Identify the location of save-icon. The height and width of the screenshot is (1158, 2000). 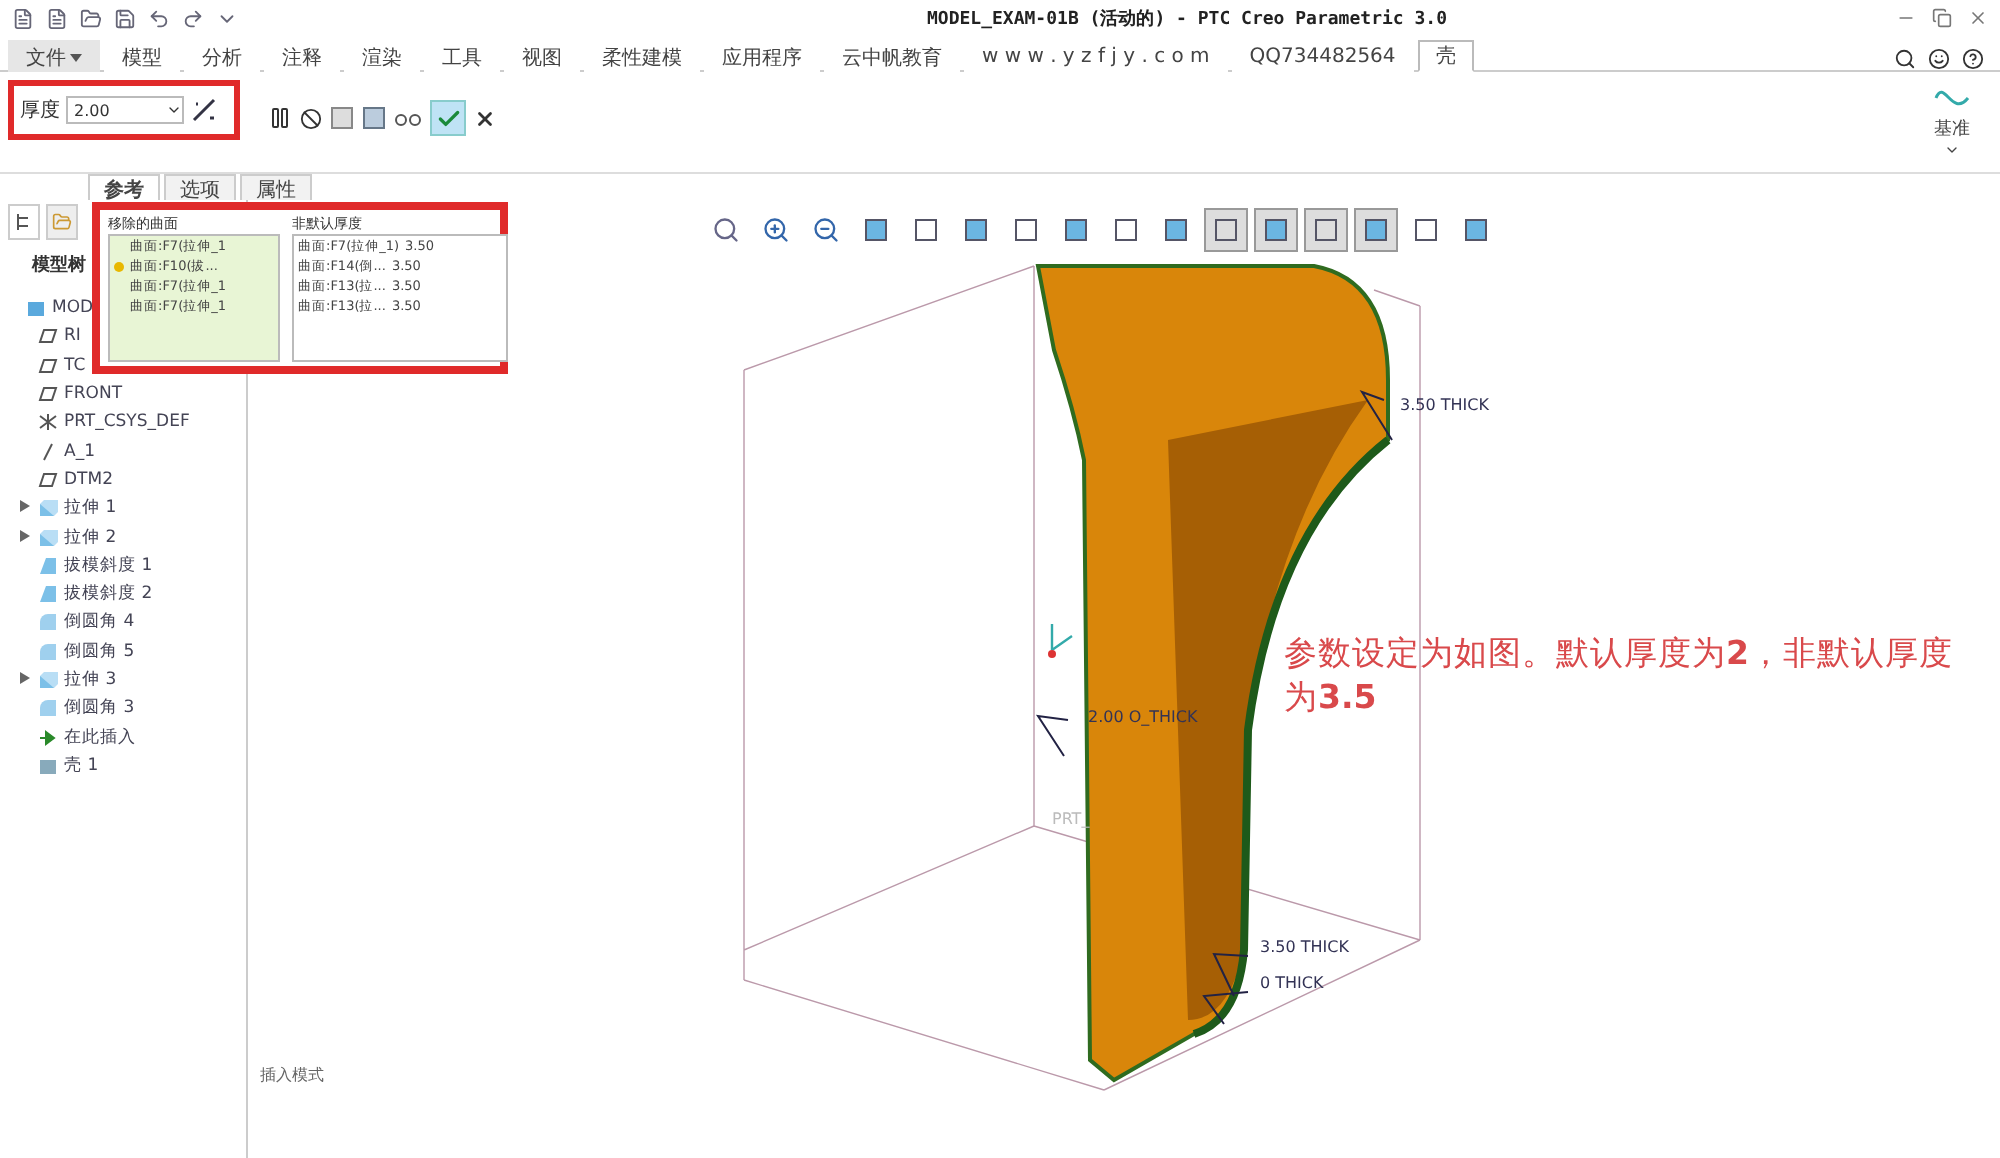
(125, 18).